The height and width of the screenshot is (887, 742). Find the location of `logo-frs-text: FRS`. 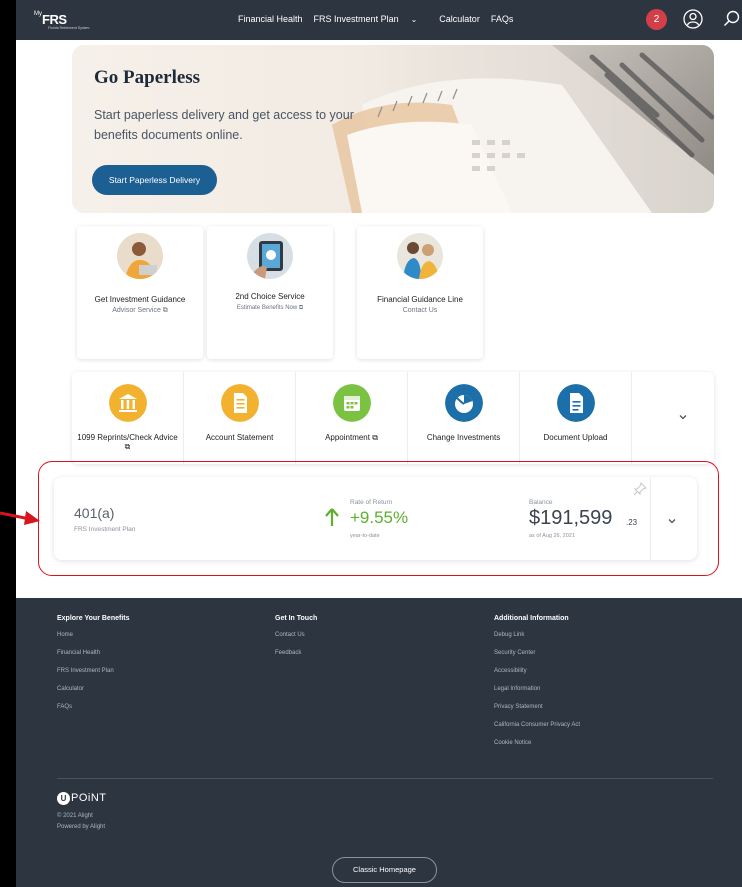

logo-frs-text: FRS is located at coordinates (54, 19).